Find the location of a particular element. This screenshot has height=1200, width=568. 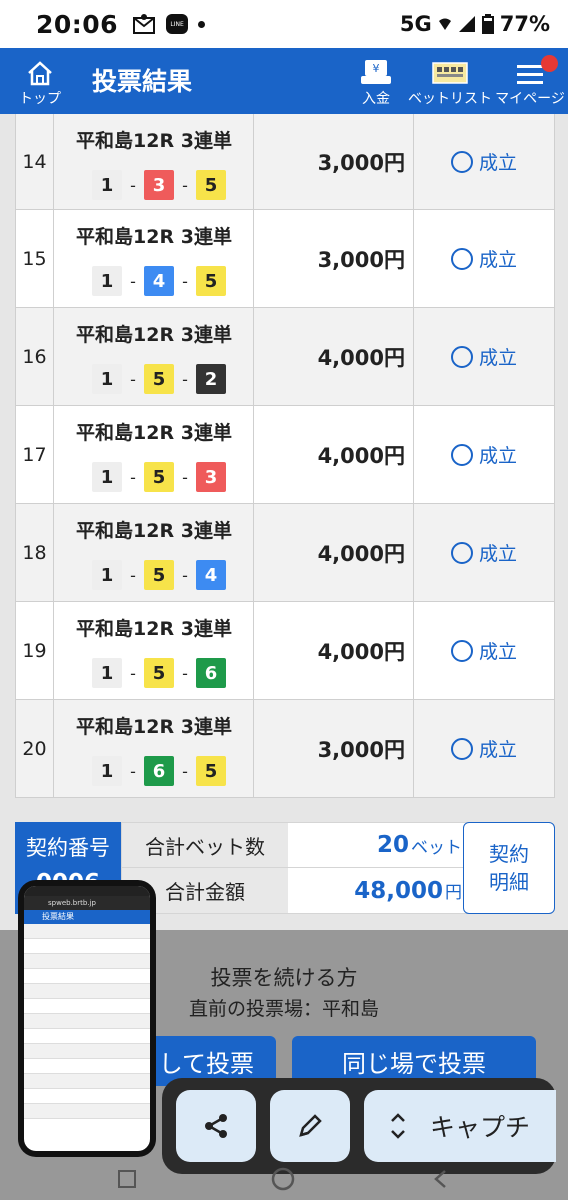

bet-cell: 平和島12R 3連単 1-4-5 is located at coordinates (154, 258).